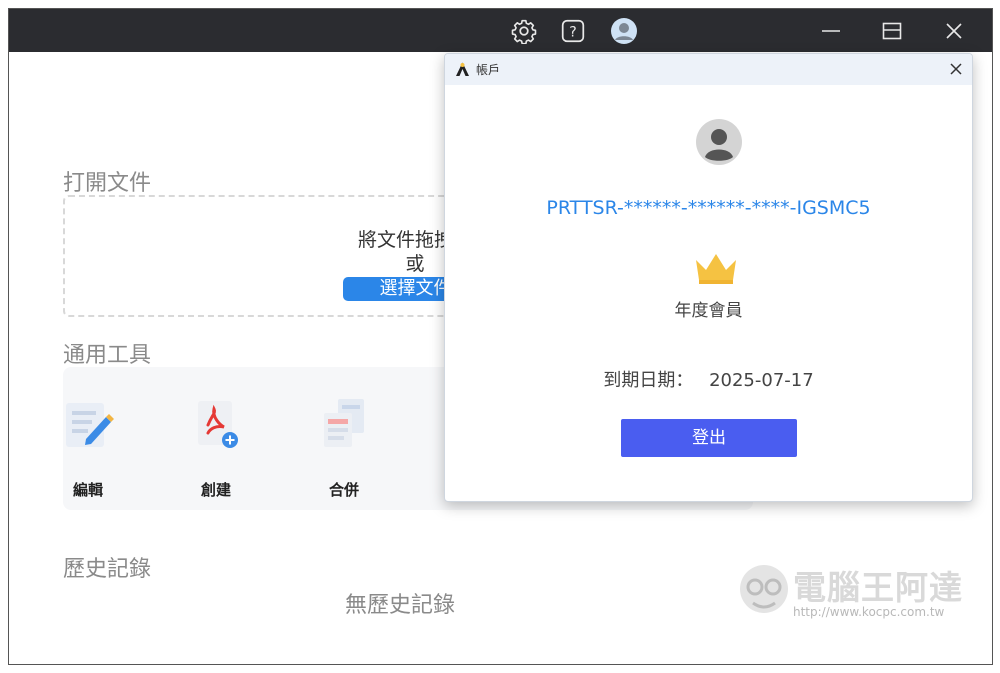 Image resolution: width=1000 pixels, height=673 pixels. I want to click on minimize-button, so click(831, 31).